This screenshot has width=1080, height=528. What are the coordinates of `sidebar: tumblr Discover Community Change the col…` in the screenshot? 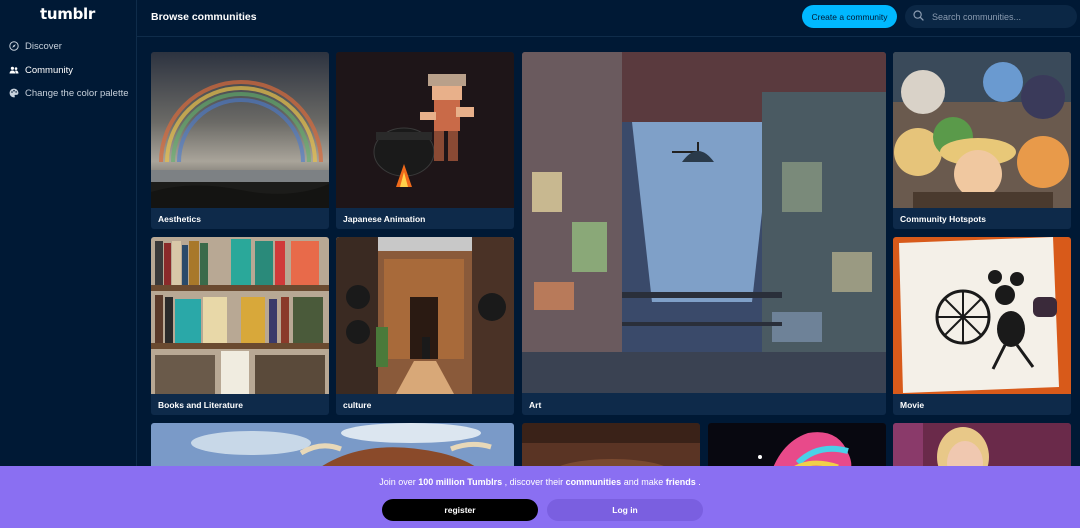 It's located at (68, 264).